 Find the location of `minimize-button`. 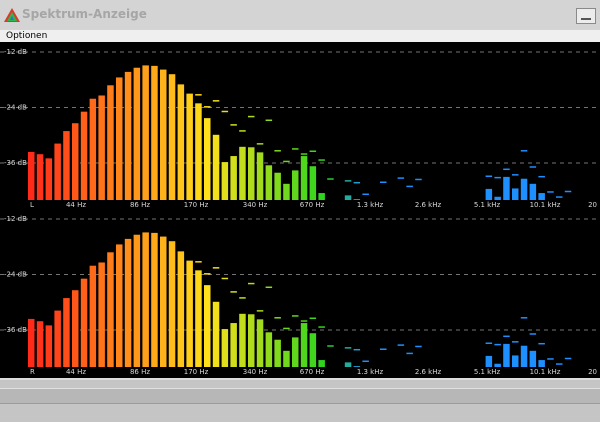

minimize-button is located at coordinates (586, 16).